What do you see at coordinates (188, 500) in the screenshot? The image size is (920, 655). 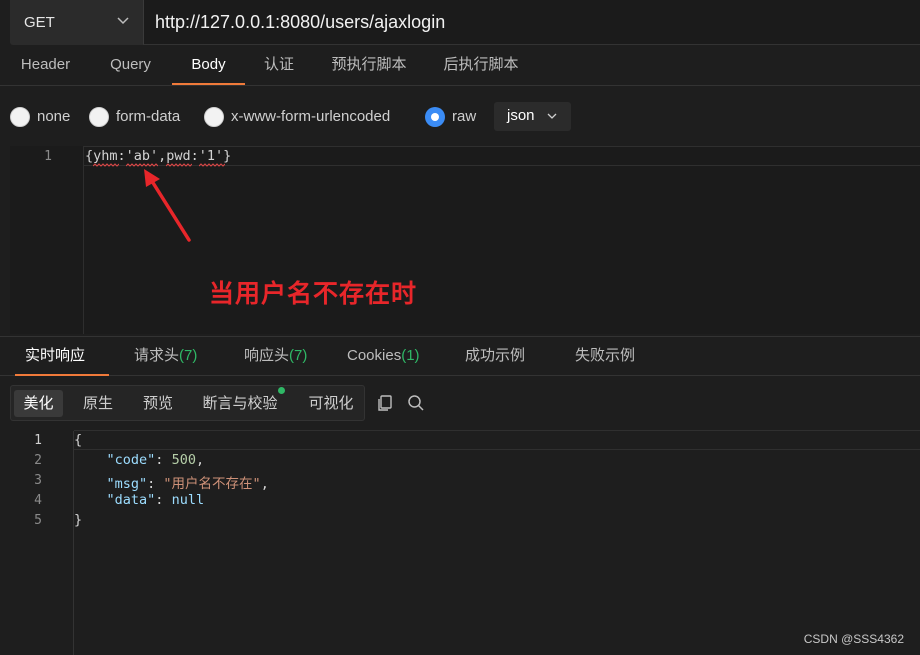 I see `json-value: null` at bounding box center [188, 500].